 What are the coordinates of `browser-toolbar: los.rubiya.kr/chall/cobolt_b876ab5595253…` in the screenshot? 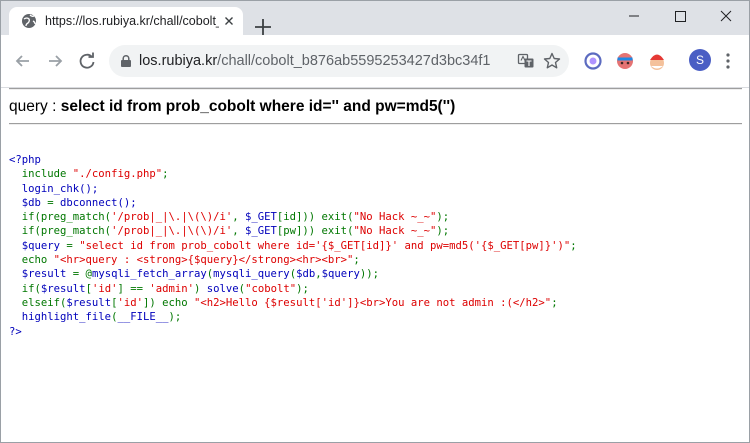 It's located at (375, 61).